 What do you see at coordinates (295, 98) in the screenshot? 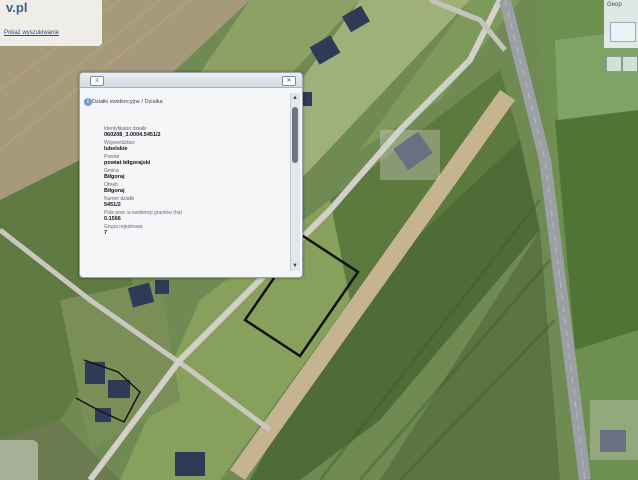
I see `scroll-up-icon: ▲` at bounding box center [295, 98].